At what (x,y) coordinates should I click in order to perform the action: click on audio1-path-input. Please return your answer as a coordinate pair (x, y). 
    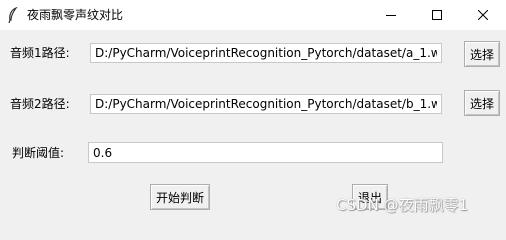
    Looking at the image, I should click on (266, 53).